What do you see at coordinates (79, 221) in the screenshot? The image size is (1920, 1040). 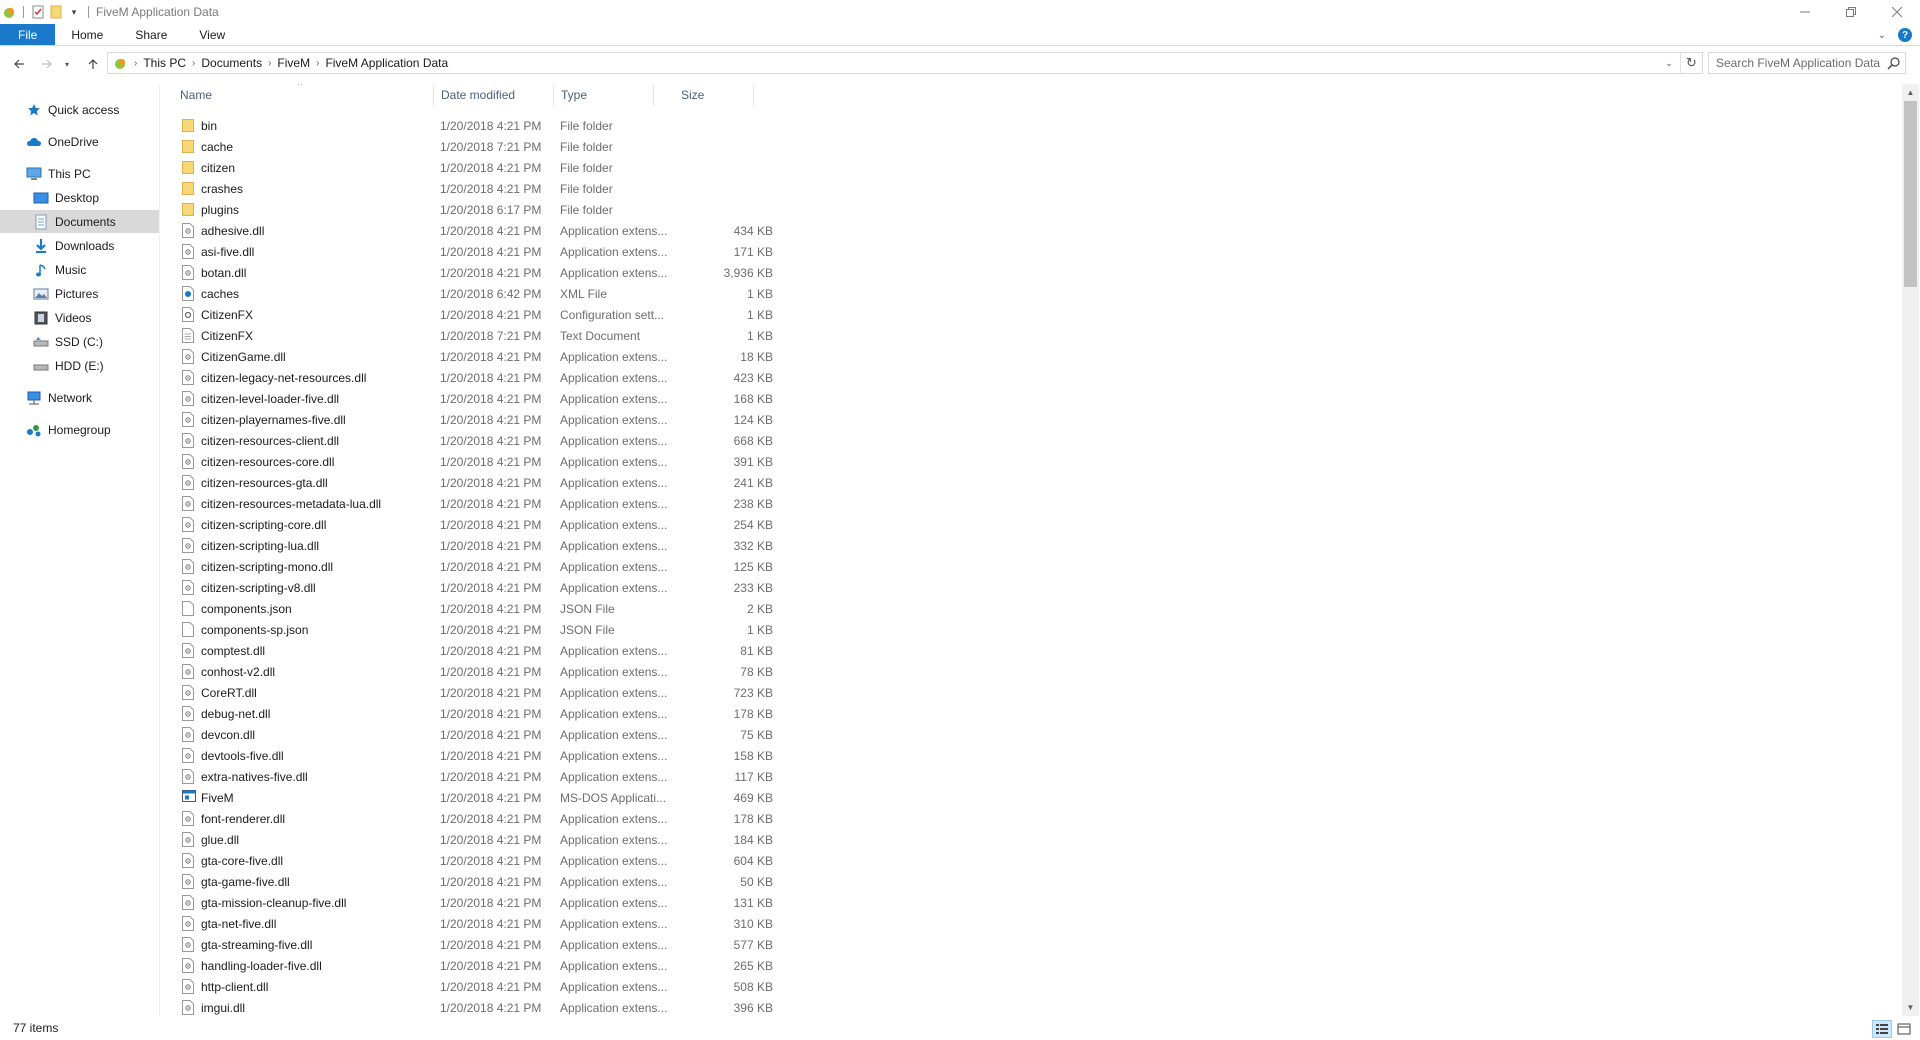 I see `sidebar-item-documents: Documents` at bounding box center [79, 221].